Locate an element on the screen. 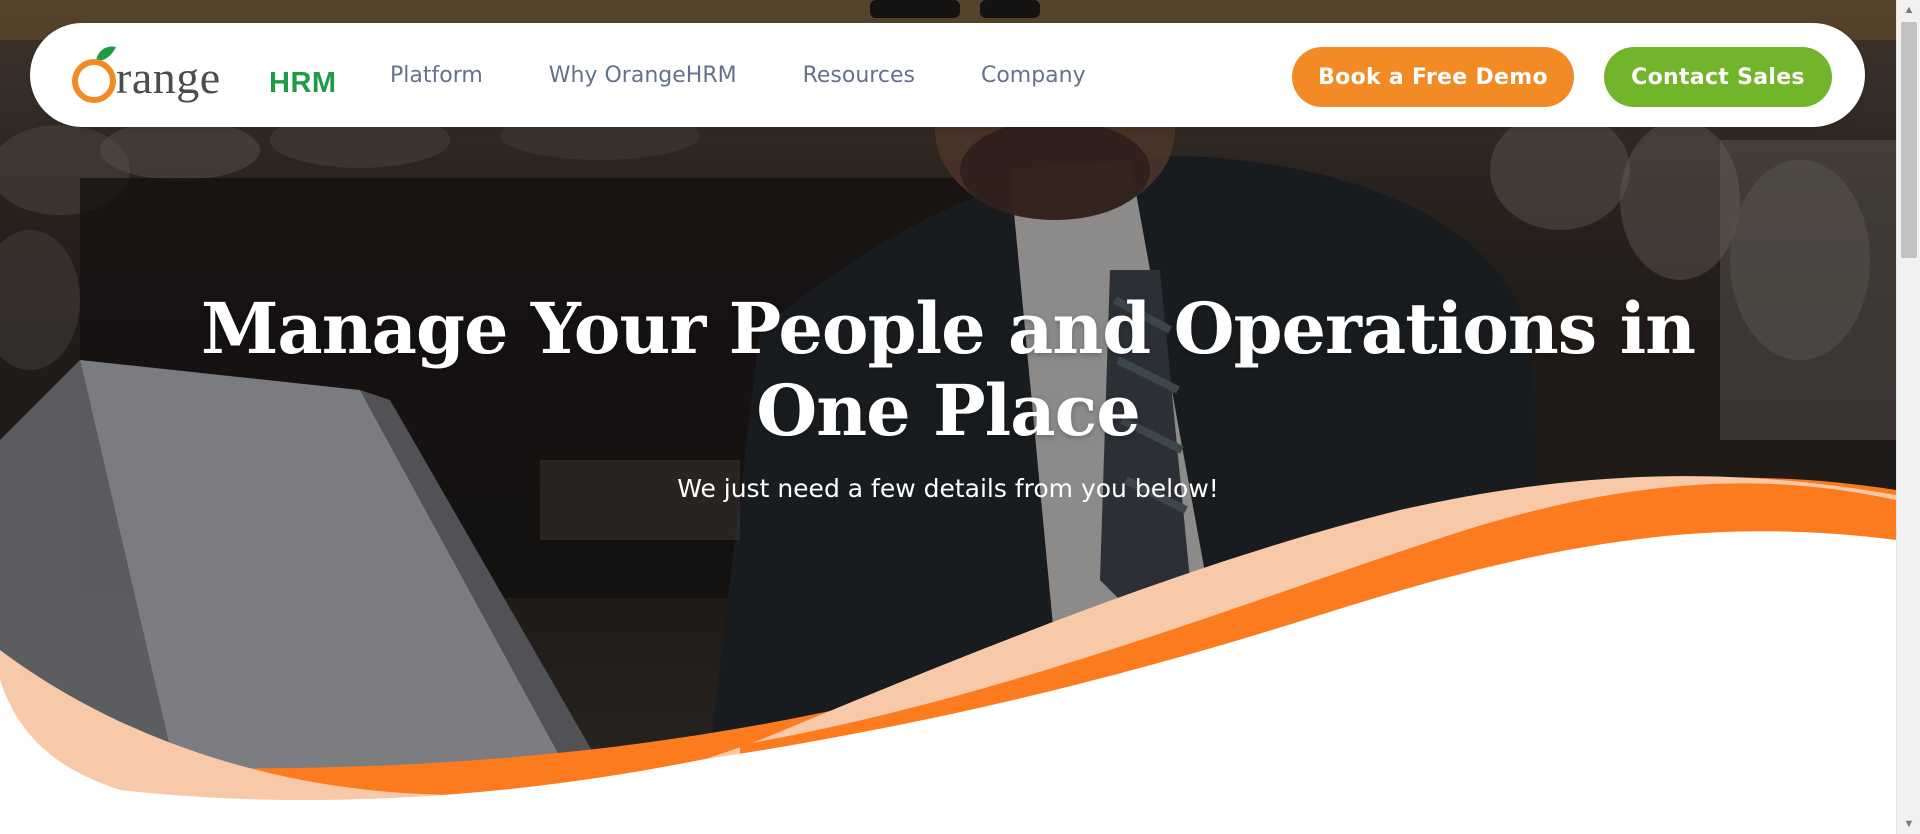 Image resolution: width=1920 pixels, height=834 pixels. contact-sales-button: Contact Sales is located at coordinates (1718, 77).